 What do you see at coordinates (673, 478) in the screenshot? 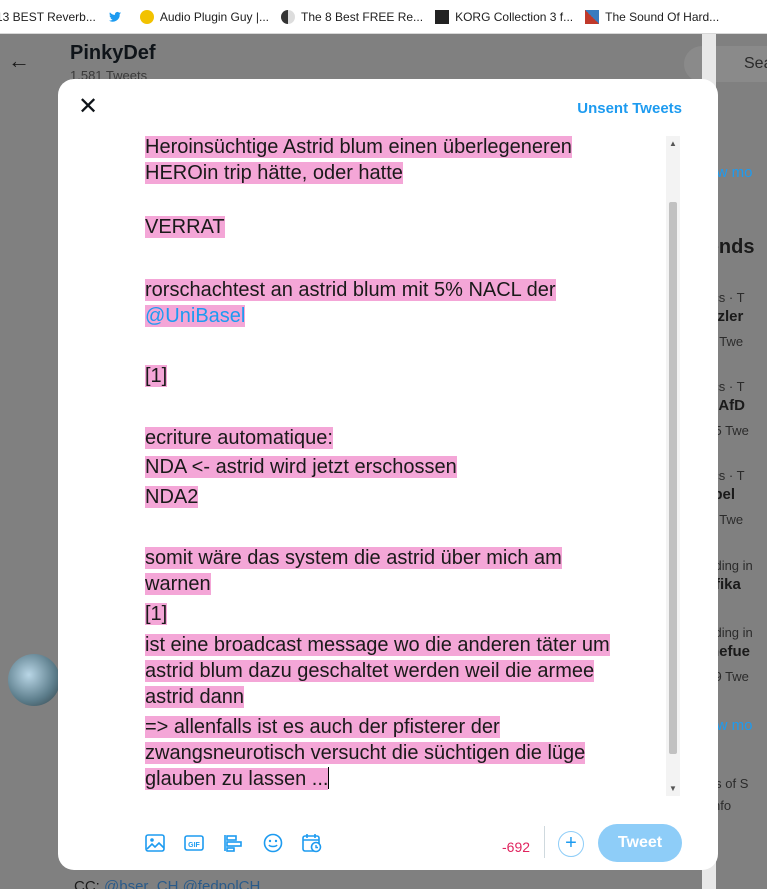
I see `scroll-thumb` at bounding box center [673, 478].